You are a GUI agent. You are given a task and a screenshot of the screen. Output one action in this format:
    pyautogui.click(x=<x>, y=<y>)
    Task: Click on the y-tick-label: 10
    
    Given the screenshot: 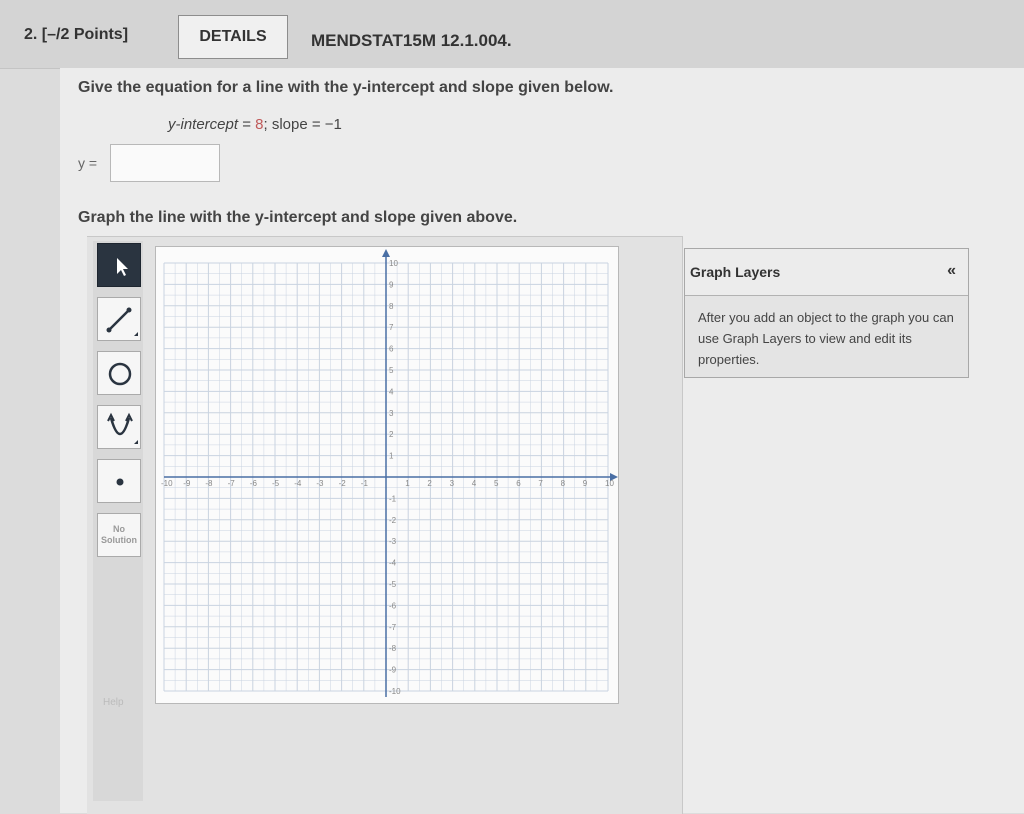 What is the action you would take?
    pyautogui.click(x=393, y=263)
    